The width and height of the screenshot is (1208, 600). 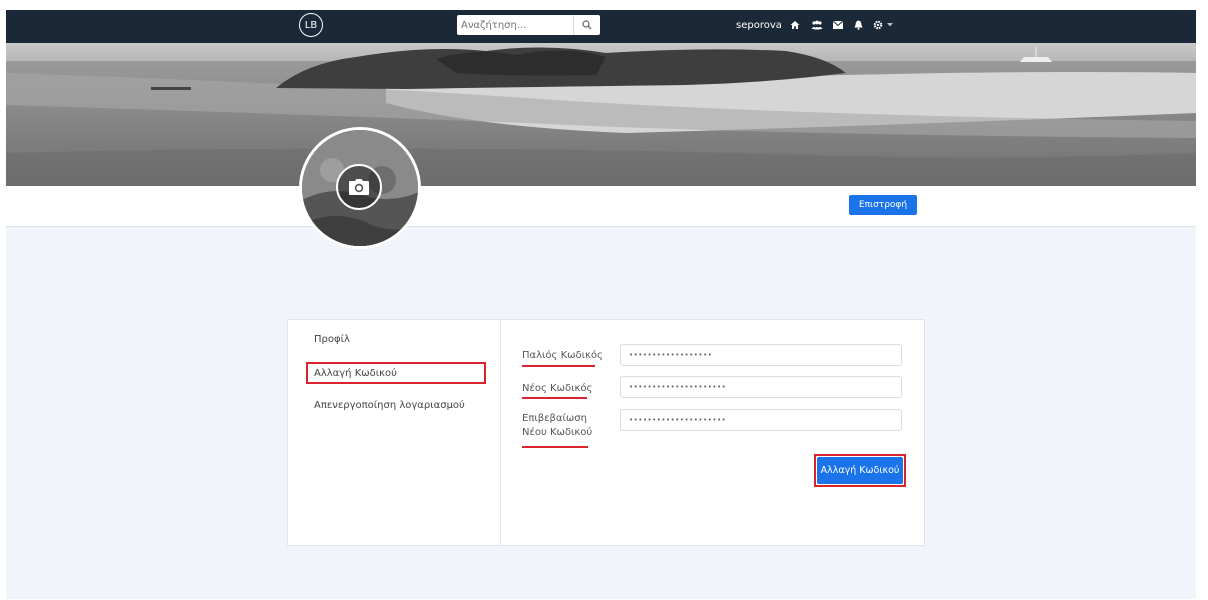 What do you see at coordinates (554, 398) in the screenshot?
I see `new-password-underline` at bounding box center [554, 398].